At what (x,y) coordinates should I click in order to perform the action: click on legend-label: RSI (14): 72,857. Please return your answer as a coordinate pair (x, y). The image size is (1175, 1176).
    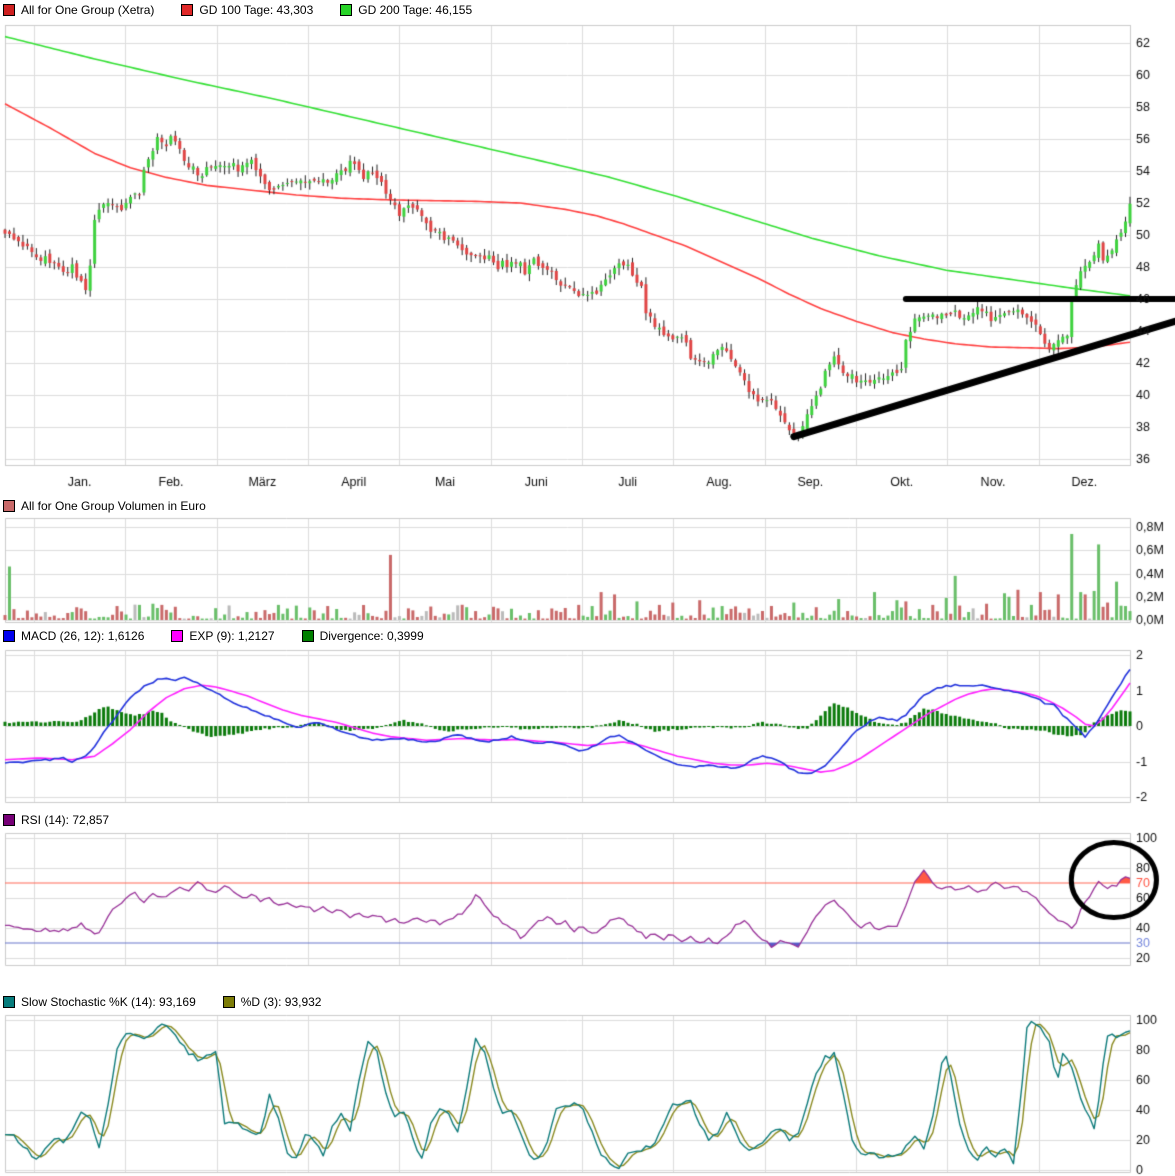
    Looking at the image, I should click on (65, 820).